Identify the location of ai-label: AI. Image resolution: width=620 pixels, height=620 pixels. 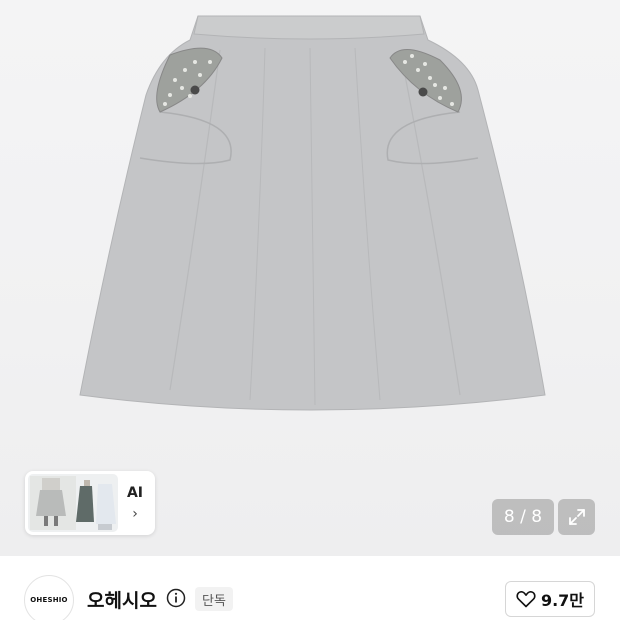
(135, 493).